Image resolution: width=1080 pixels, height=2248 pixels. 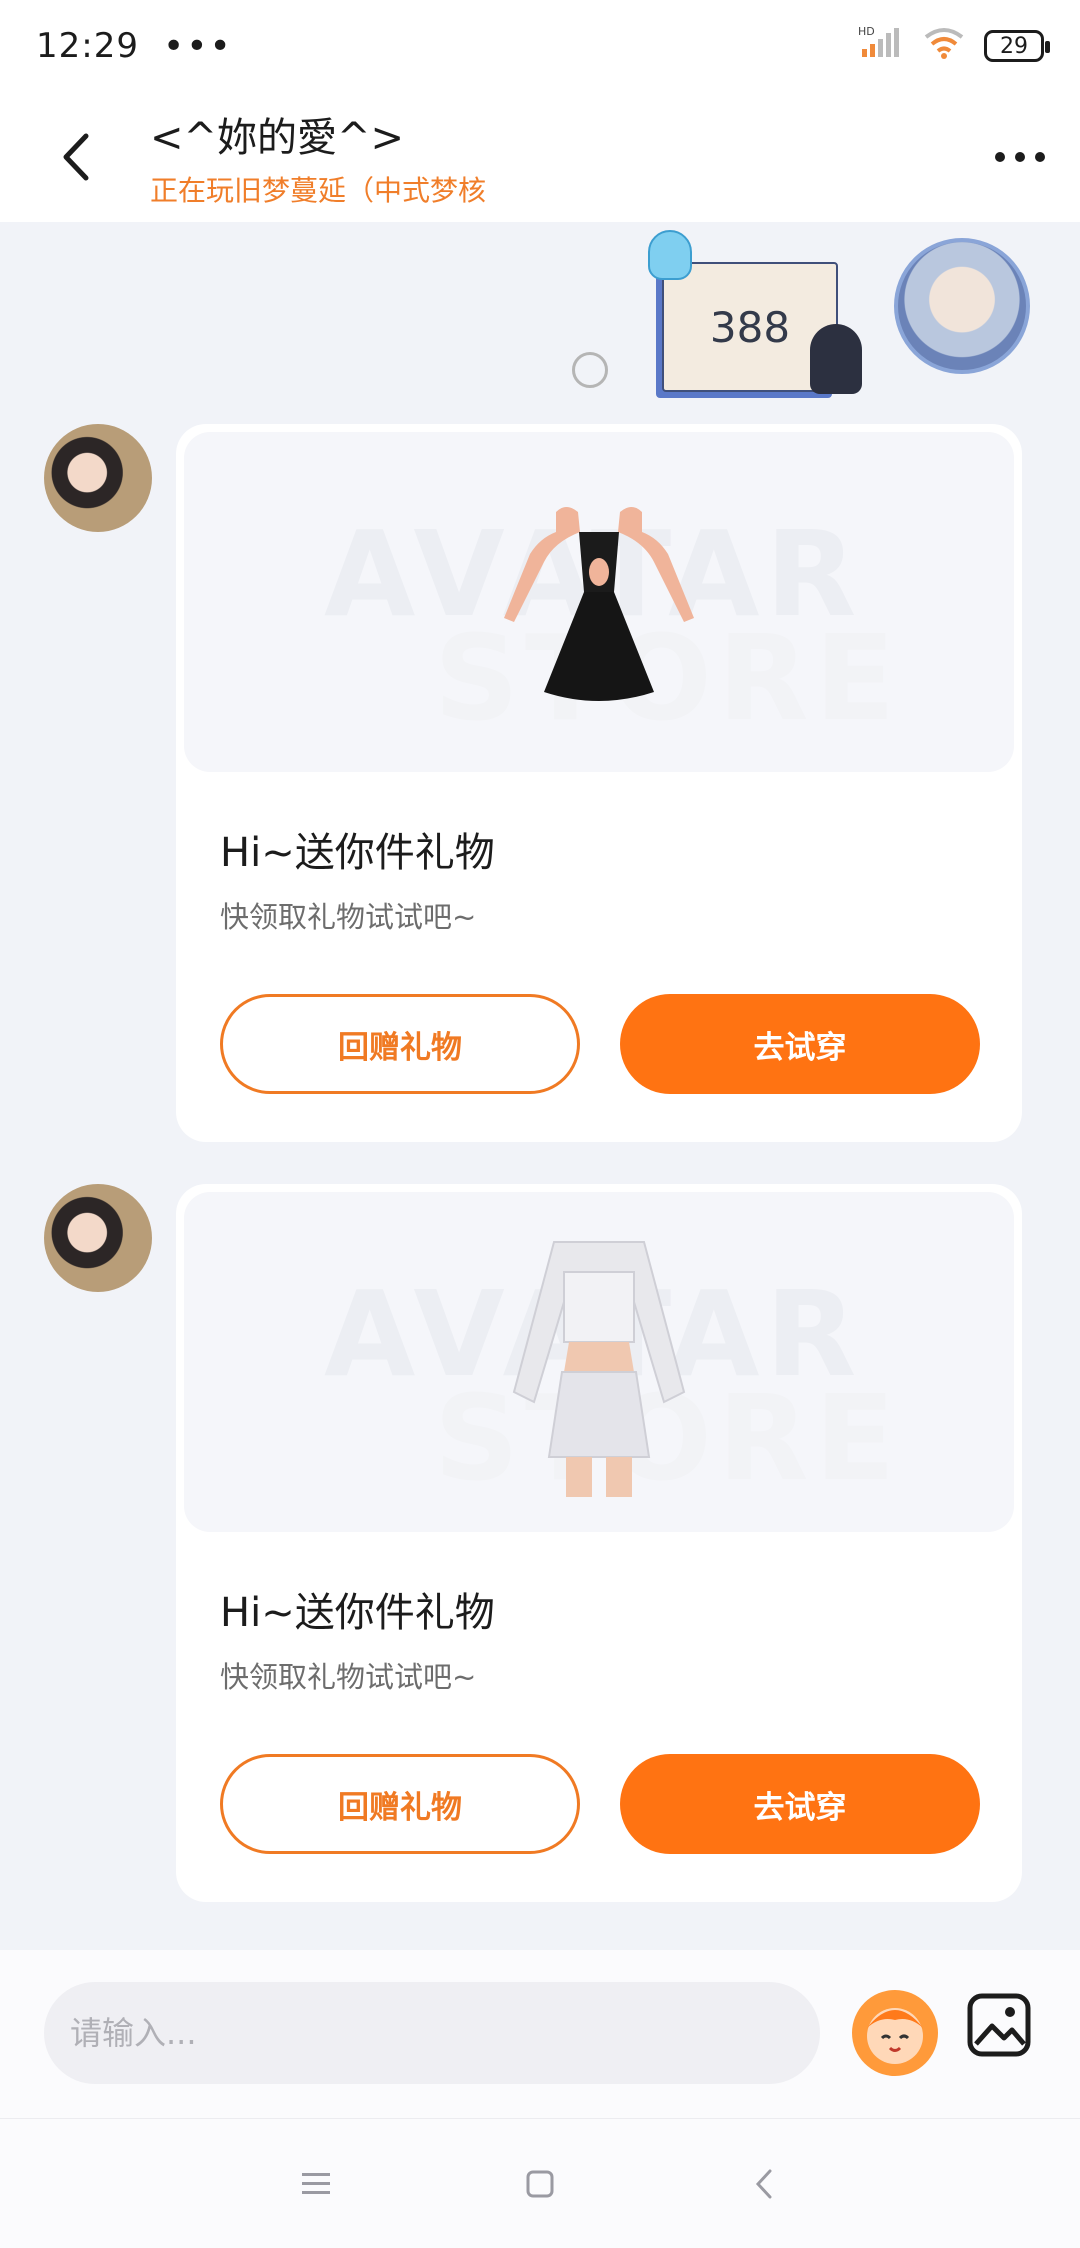 I want to click on menu-icon, so click(x=316, y=2183).